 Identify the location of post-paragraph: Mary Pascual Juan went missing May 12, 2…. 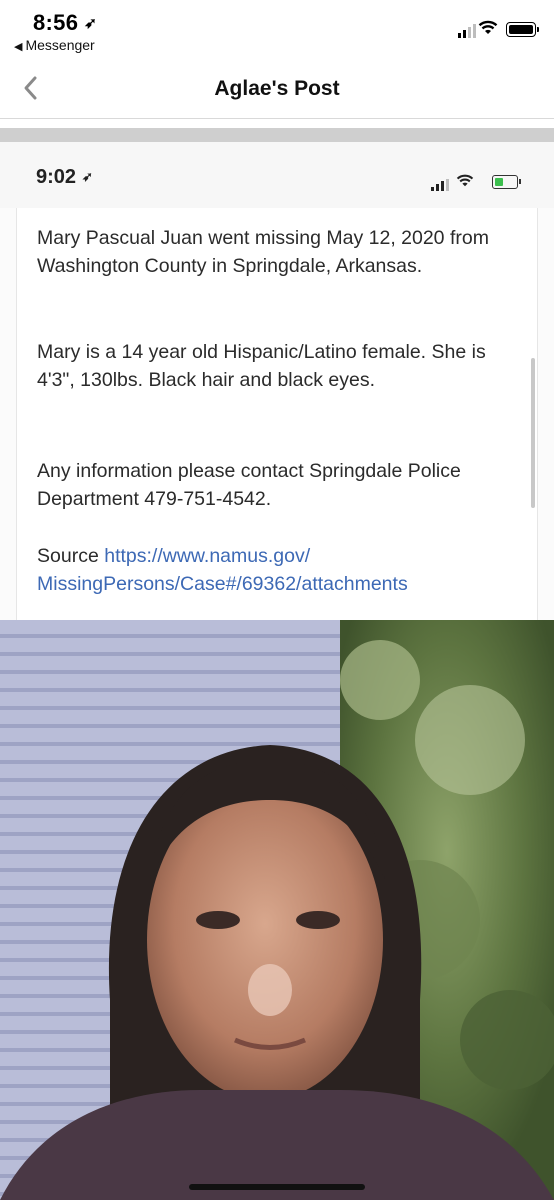
(263, 252).